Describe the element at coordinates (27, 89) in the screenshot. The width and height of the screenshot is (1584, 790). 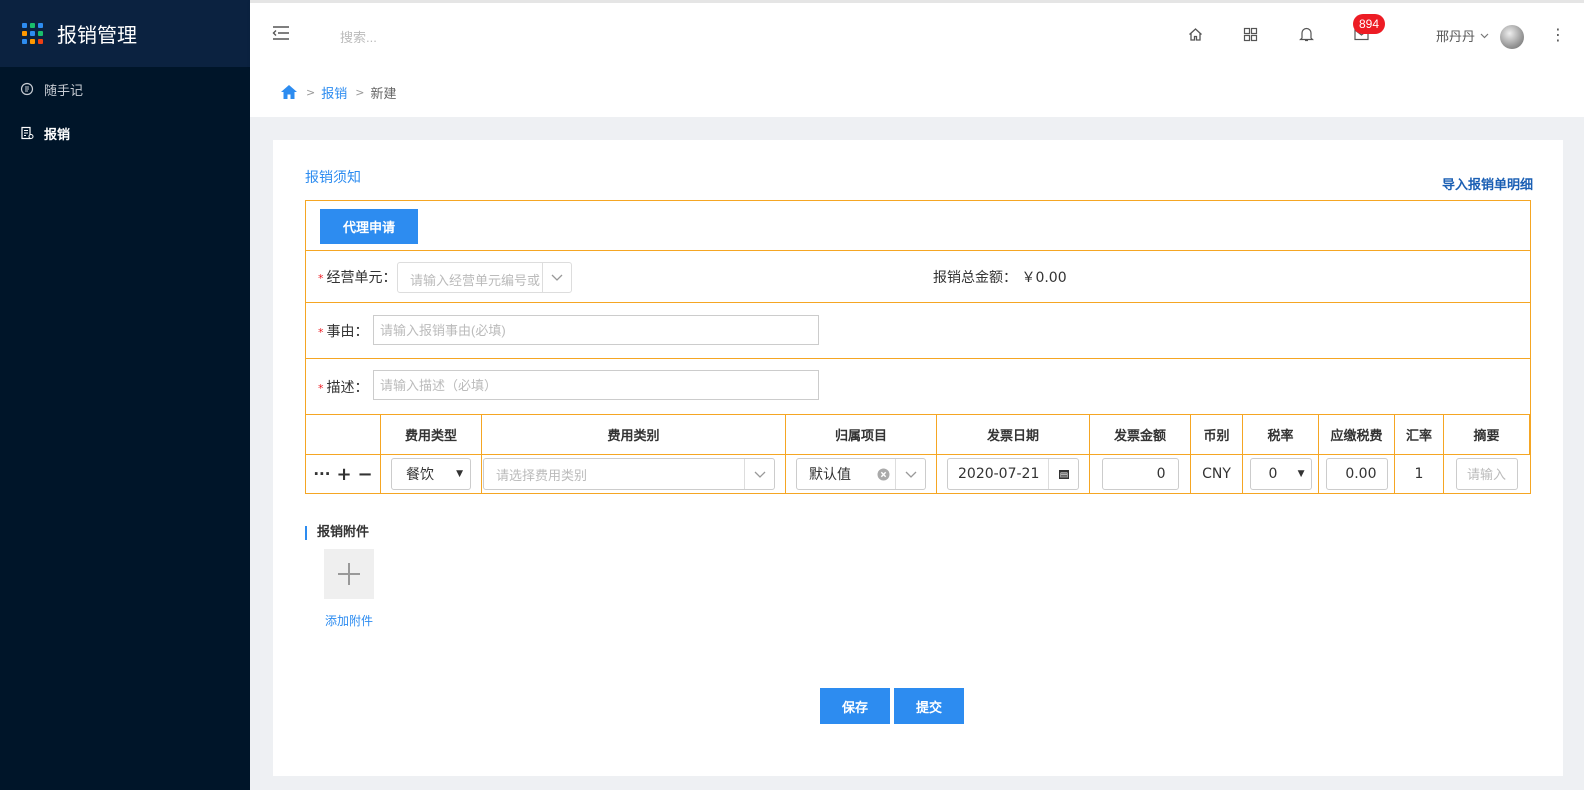
I see `notebook-icon` at that location.